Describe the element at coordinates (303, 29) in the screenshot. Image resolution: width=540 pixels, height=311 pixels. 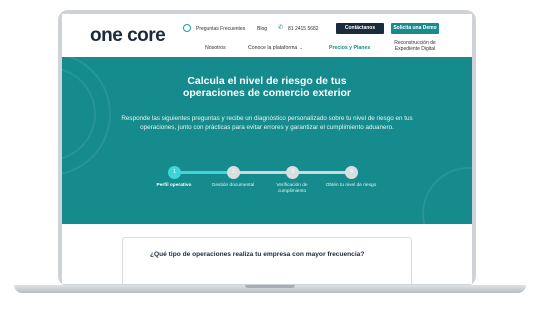
I see `phone-number: 81 2415 5682` at that location.